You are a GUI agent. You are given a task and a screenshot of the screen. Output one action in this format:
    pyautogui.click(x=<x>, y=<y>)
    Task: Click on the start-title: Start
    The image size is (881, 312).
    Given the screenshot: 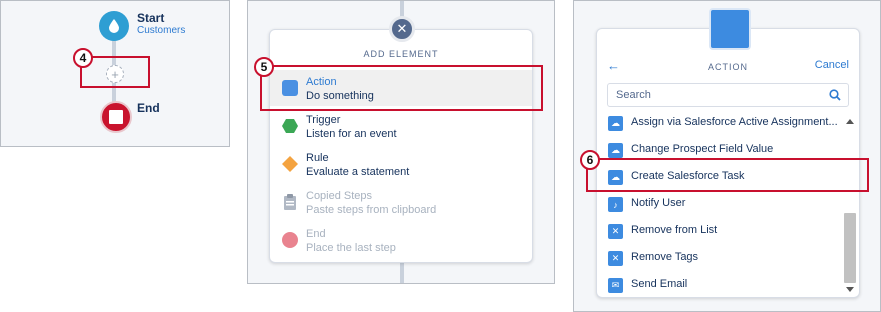 What is the action you would take?
    pyautogui.click(x=151, y=18)
    